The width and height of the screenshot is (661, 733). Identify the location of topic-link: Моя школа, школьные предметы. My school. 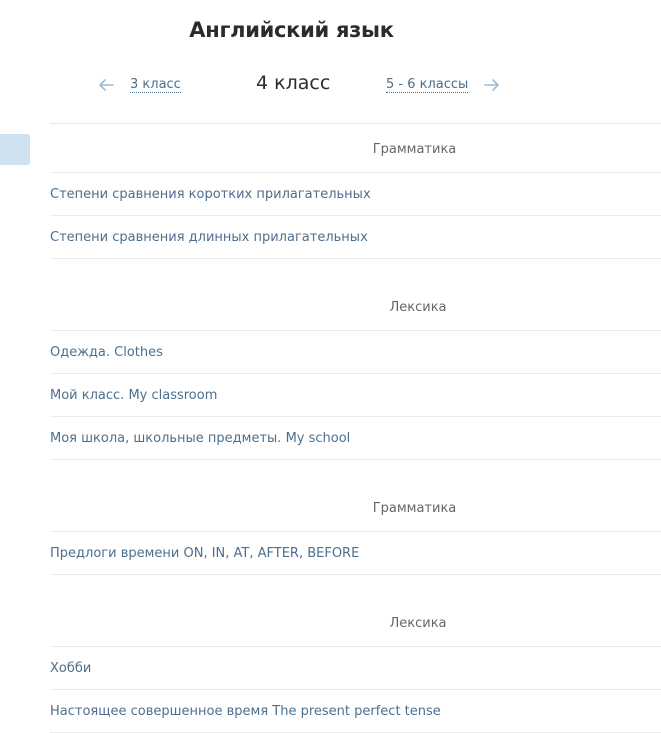
(355, 438).